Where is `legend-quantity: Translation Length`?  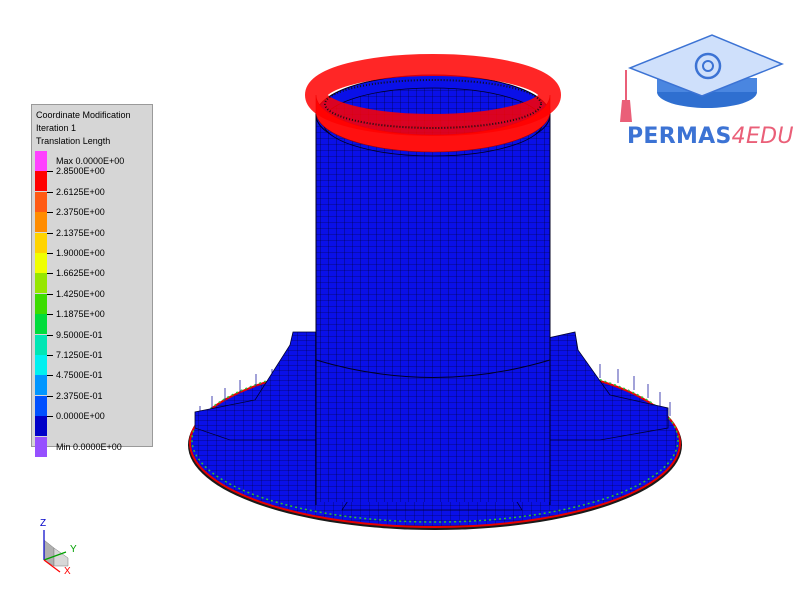
legend-quantity: Translation Length is located at coordinates (73, 141).